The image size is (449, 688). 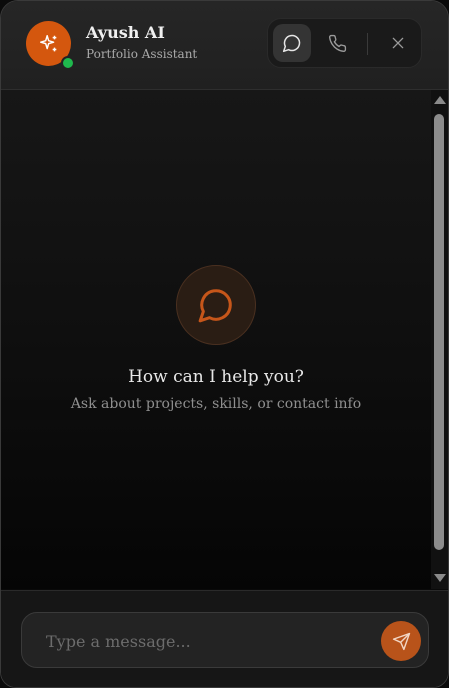 I want to click on scroll-down-arrow-icon, so click(x=440, y=578).